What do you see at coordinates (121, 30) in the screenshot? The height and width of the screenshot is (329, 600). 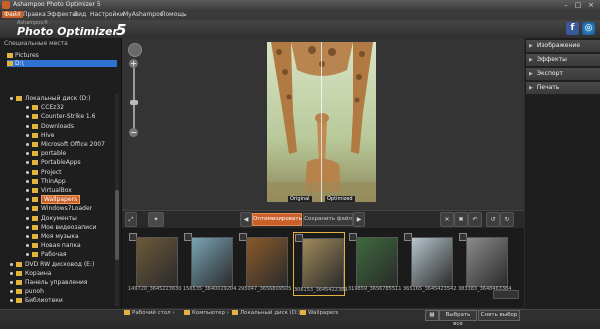 I see `brand-version: 5` at bounding box center [121, 30].